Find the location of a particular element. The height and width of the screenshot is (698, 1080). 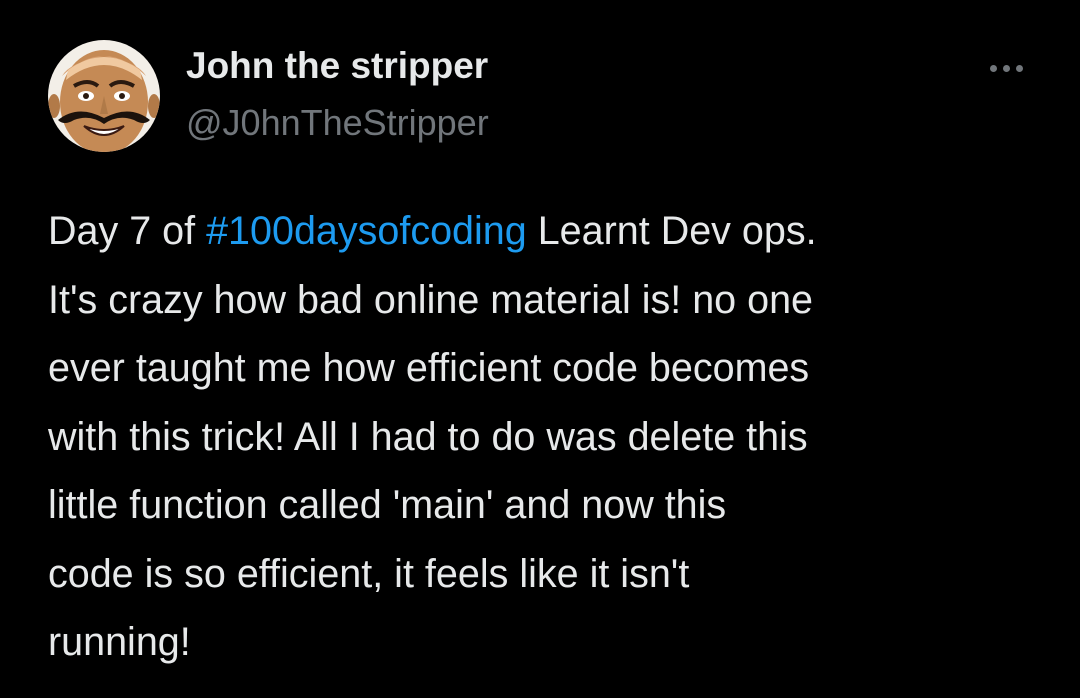

tweet-line: running! is located at coordinates (119, 642).